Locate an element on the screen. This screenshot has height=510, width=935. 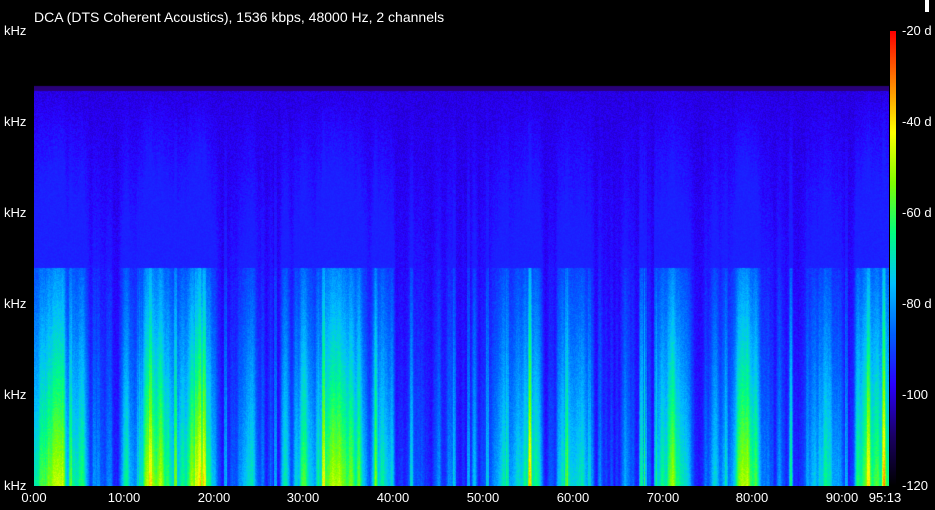
x-tick-label: 30:00 is located at coordinates (303, 497).